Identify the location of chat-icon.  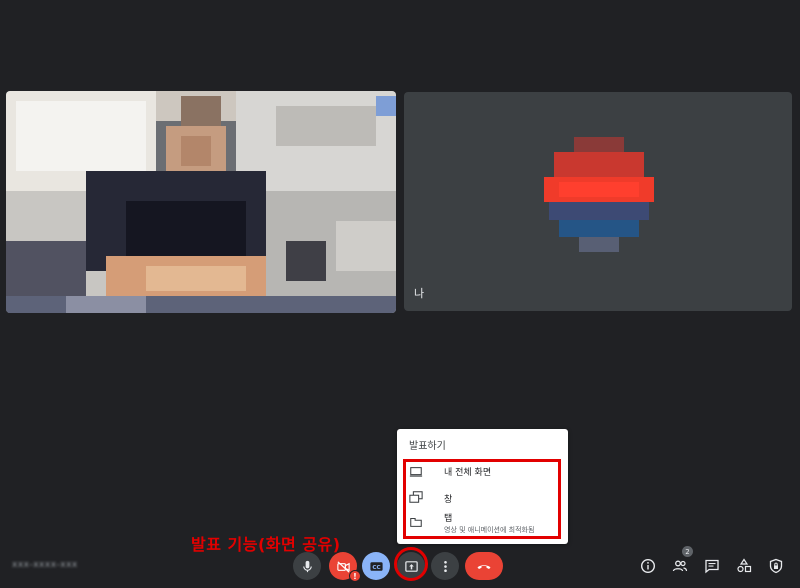
(712, 566).